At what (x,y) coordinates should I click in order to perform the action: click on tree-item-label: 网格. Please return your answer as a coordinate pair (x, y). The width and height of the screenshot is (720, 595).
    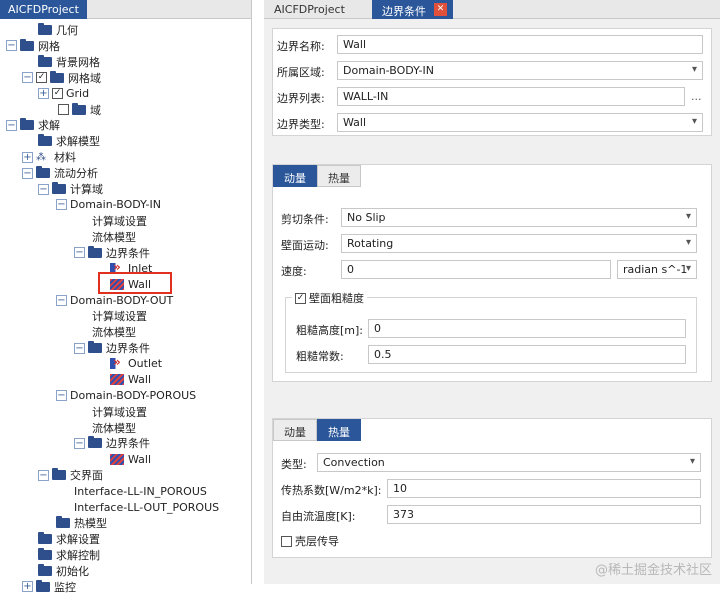
    Looking at the image, I should click on (49, 46).